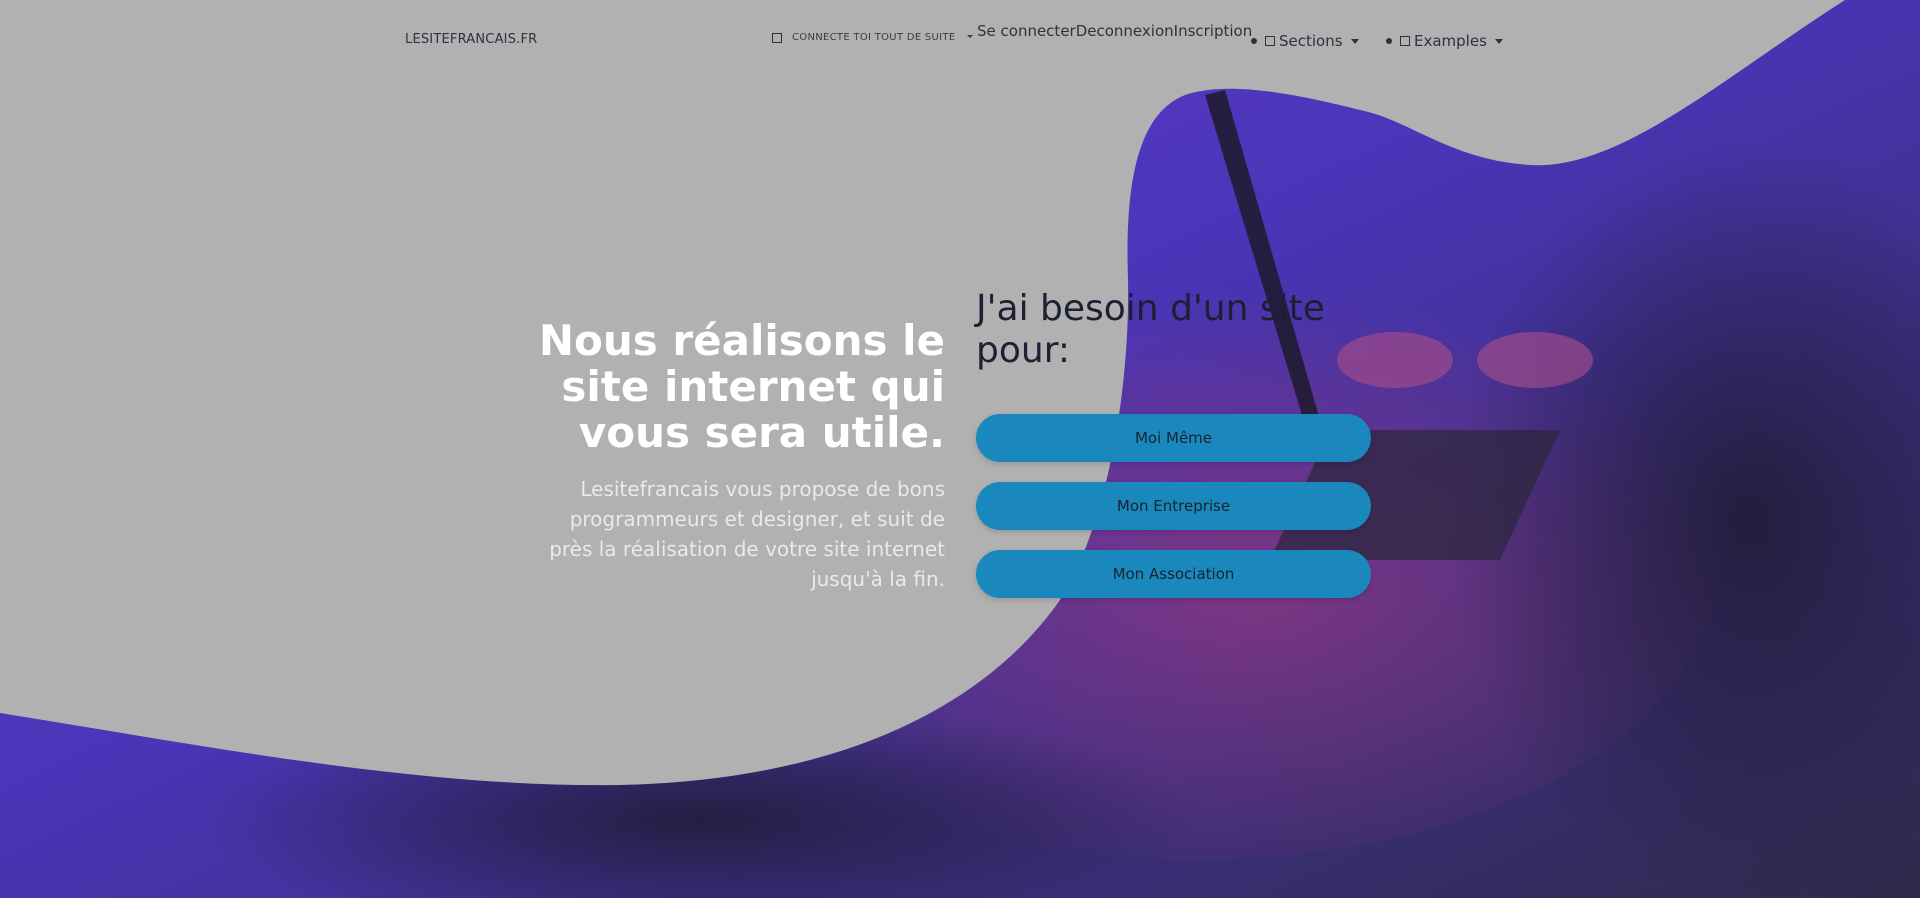 The image size is (1920, 898). Describe the element at coordinates (1173, 506) in the screenshot. I see `mon-entreprise-button: Mon Entreprise` at that location.